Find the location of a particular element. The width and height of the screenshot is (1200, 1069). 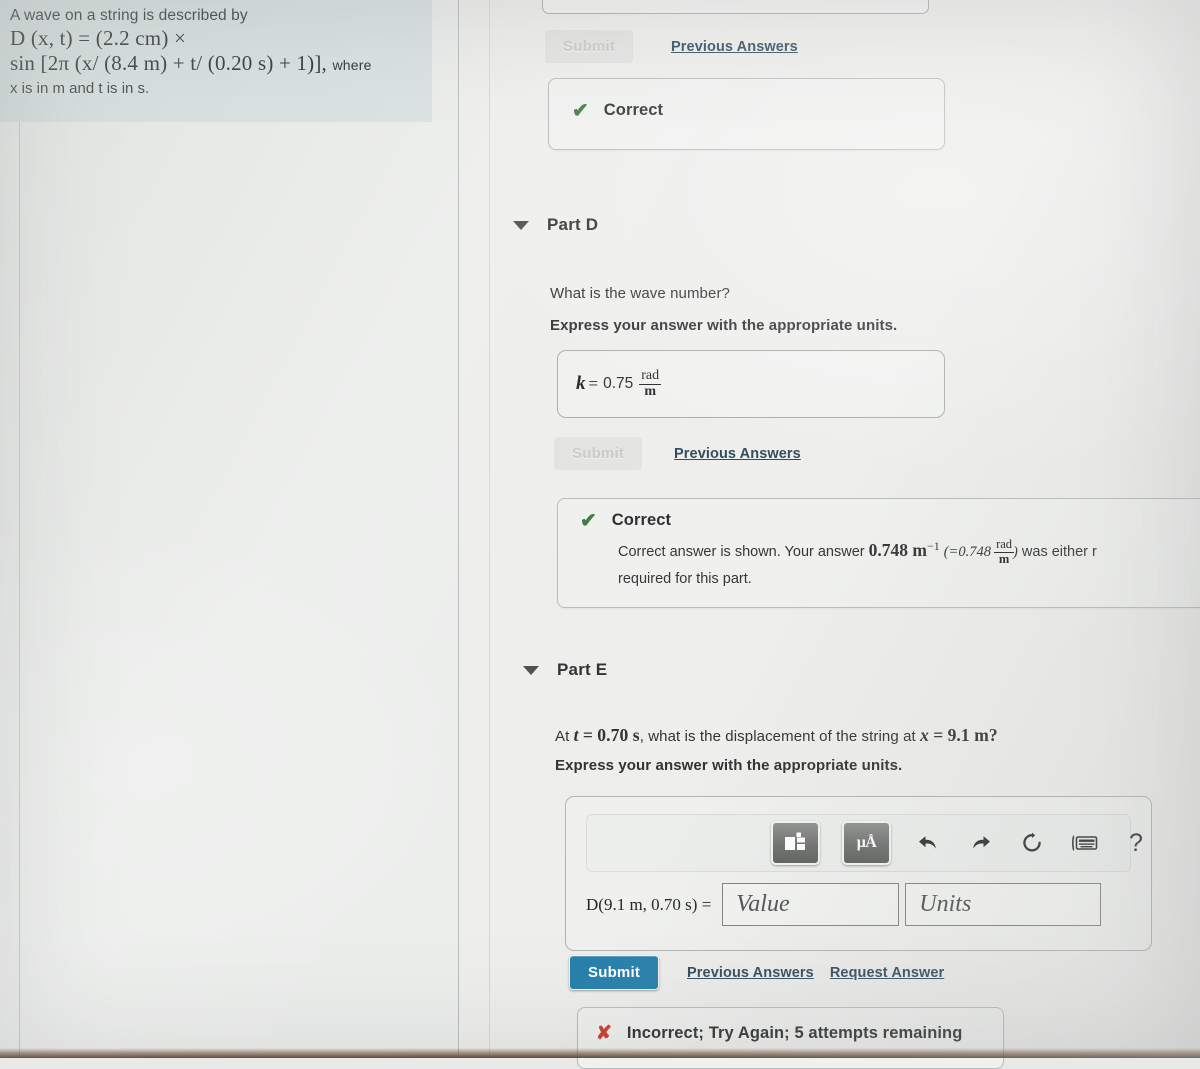

part-d-submit-button: Submit is located at coordinates (598, 453).